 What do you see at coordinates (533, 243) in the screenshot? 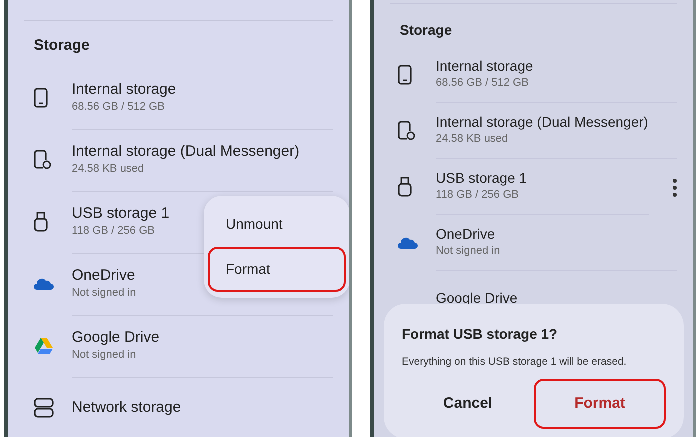
I see `storage-row: OneDrive Not signed in` at bounding box center [533, 243].